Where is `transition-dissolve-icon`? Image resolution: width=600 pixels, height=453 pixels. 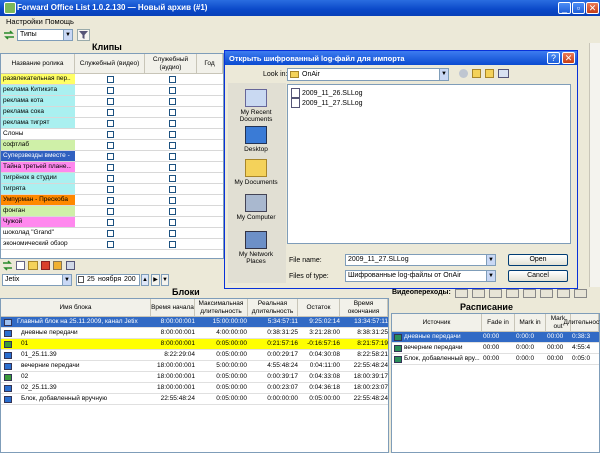 transition-dissolve-icon is located at coordinates (529, 293).